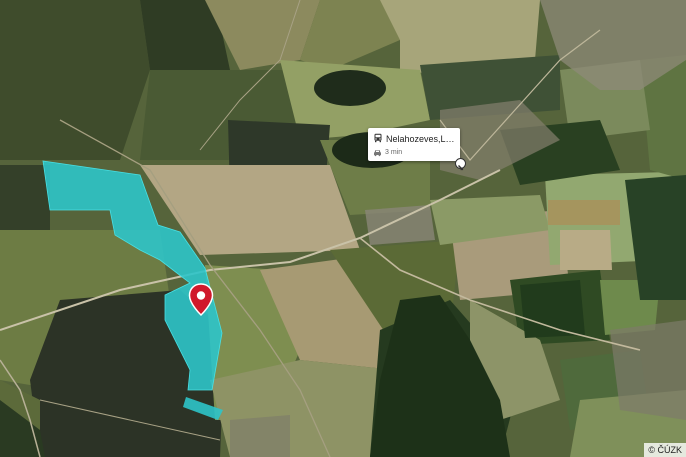 The height and width of the screenshot is (457, 686). I want to click on bus-stop-marker, so click(460, 164).